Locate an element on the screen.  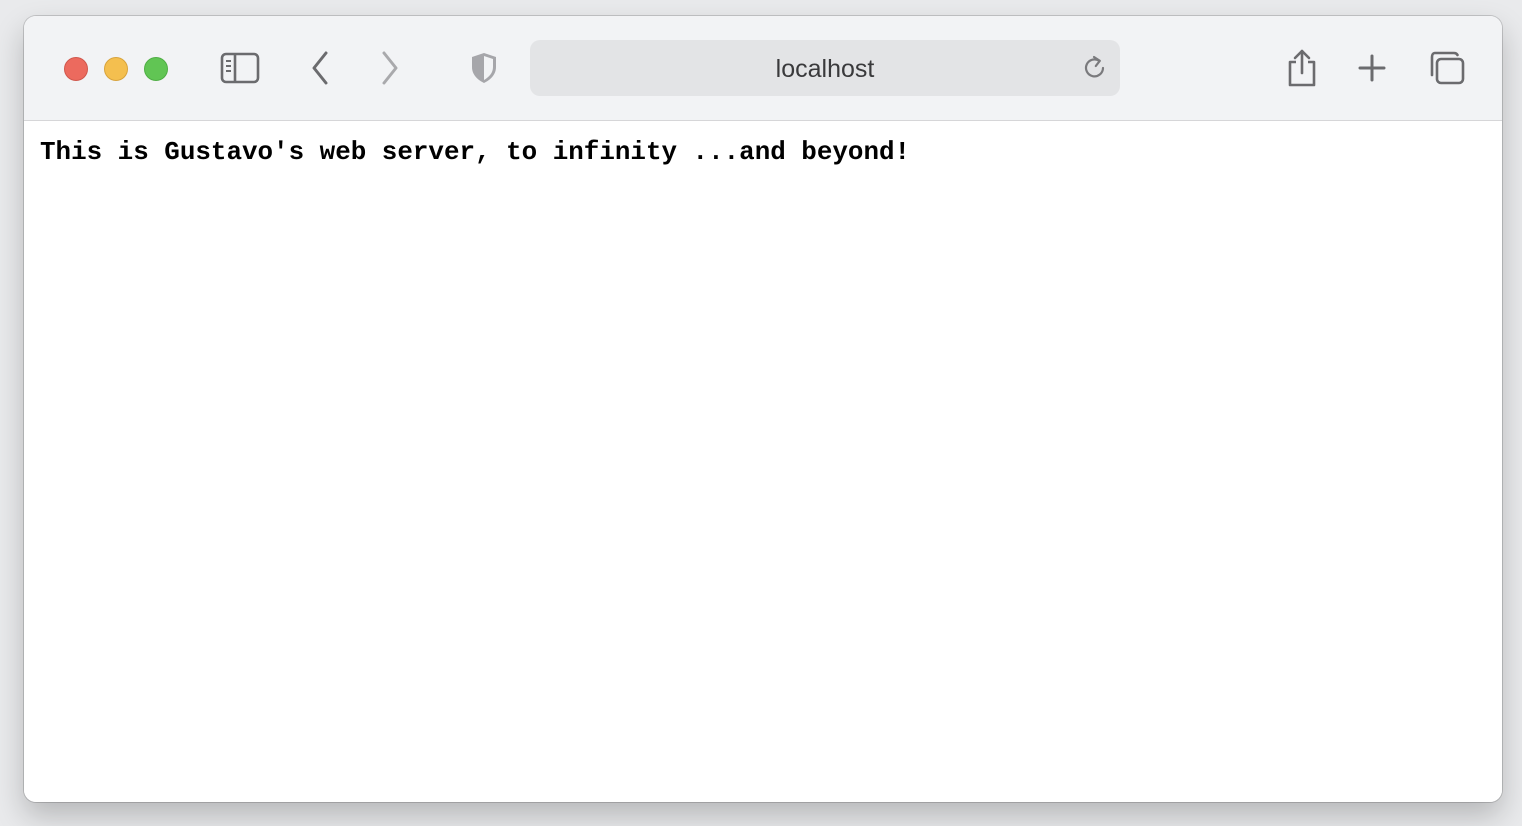
plus-icon is located at coordinates (1372, 68).